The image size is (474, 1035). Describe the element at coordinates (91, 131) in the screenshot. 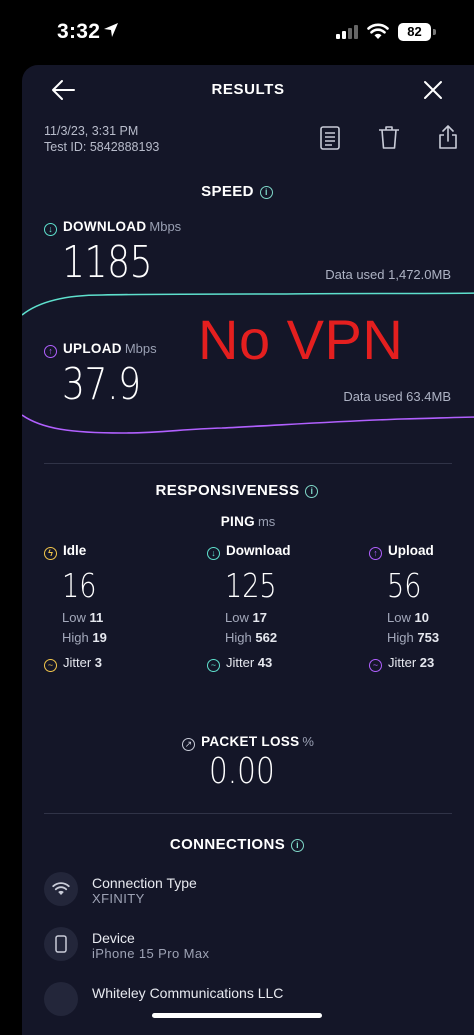

I see `test-datetime: 11/3/23, 3:31 PM` at that location.